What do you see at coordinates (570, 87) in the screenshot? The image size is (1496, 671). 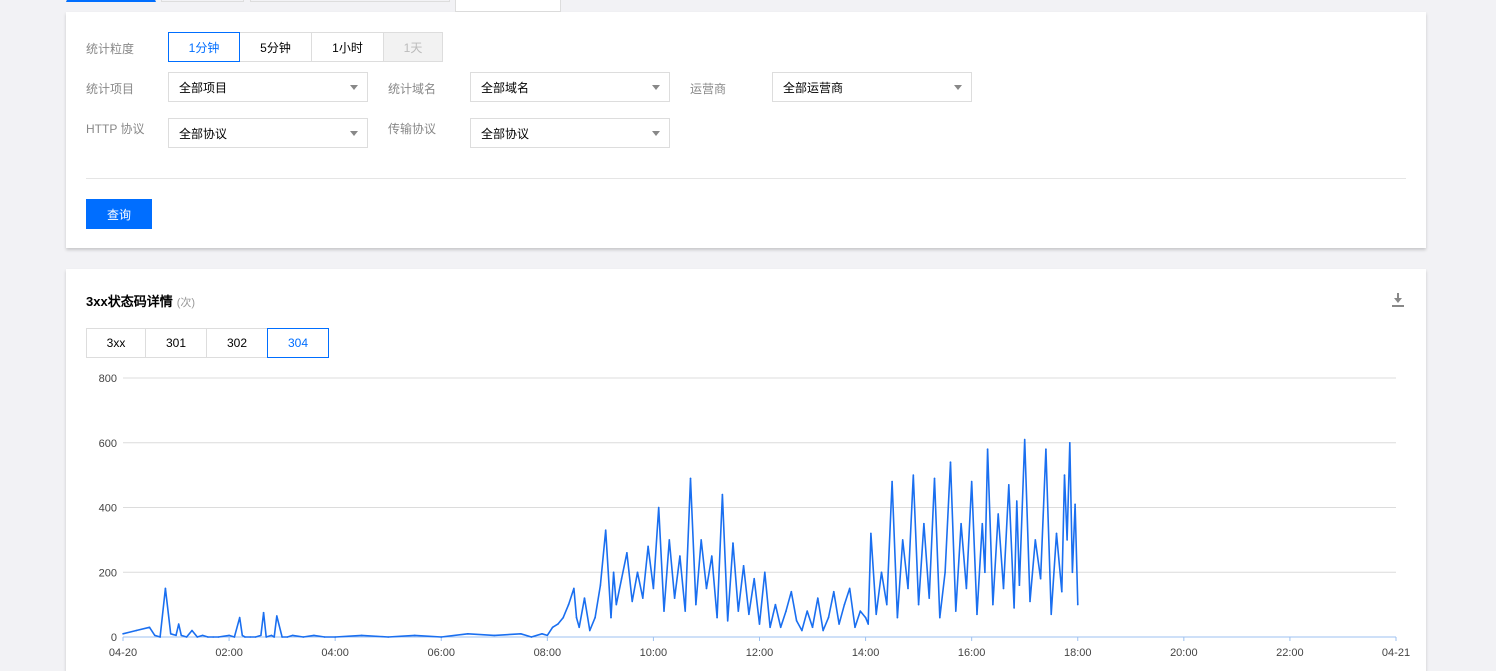 I see `domain-select: 全部域名` at bounding box center [570, 87].